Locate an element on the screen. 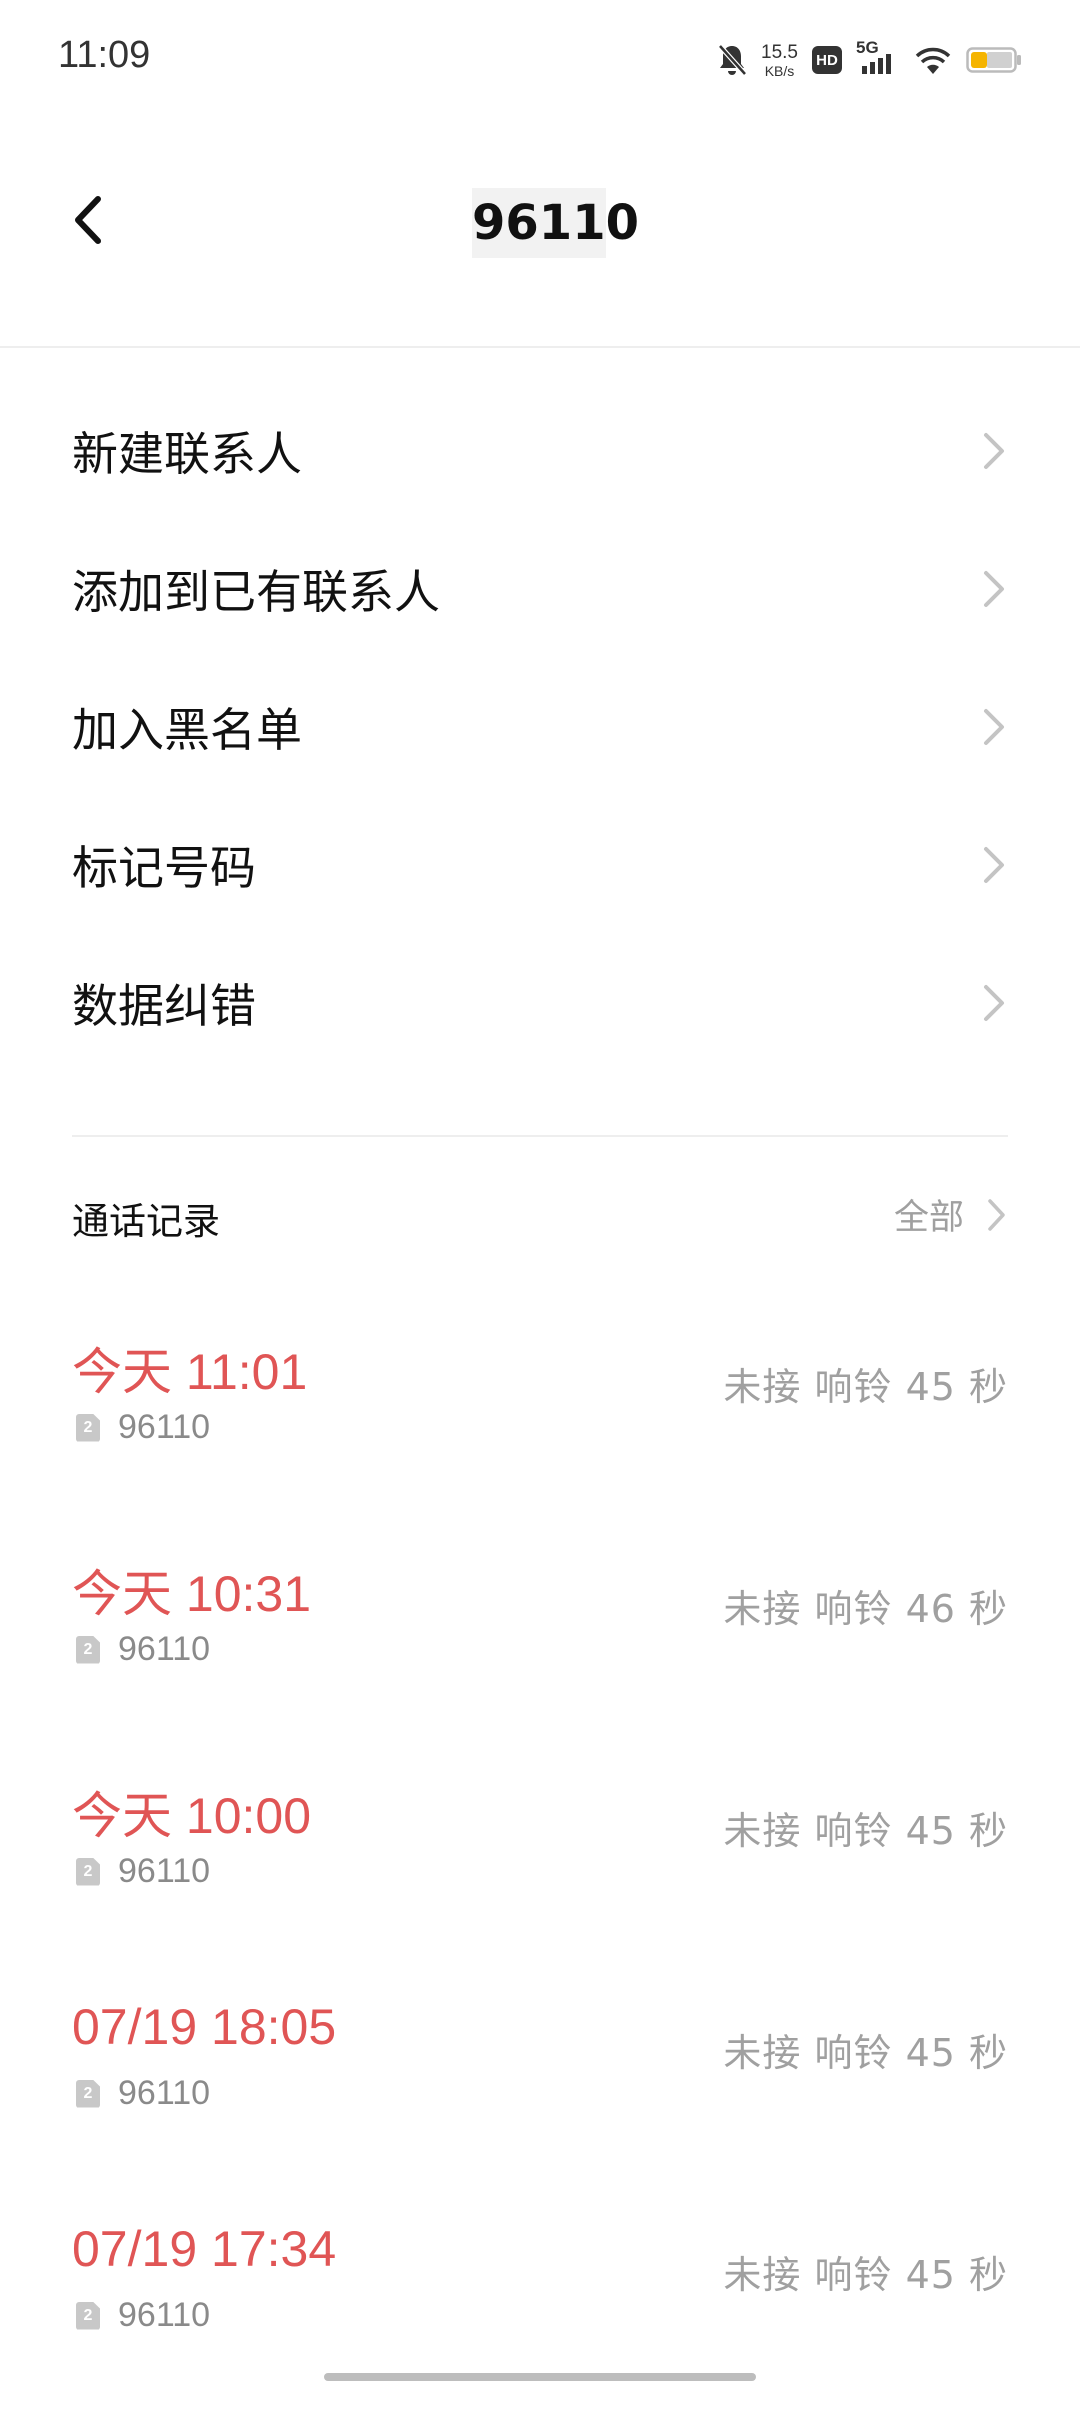 The width and height of the screenshot is (1080, 2410). page-title: 96110 is located at coordinates (555, 223).